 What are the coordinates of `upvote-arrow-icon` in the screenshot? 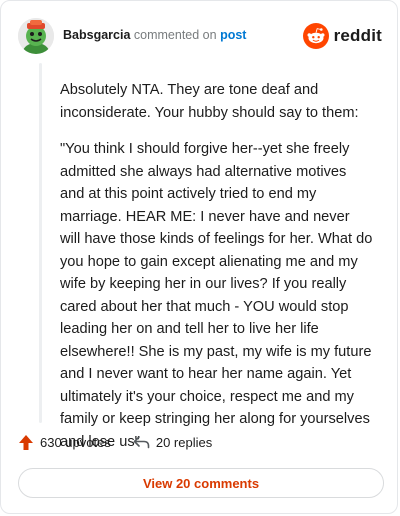 It's located at (26, 442).